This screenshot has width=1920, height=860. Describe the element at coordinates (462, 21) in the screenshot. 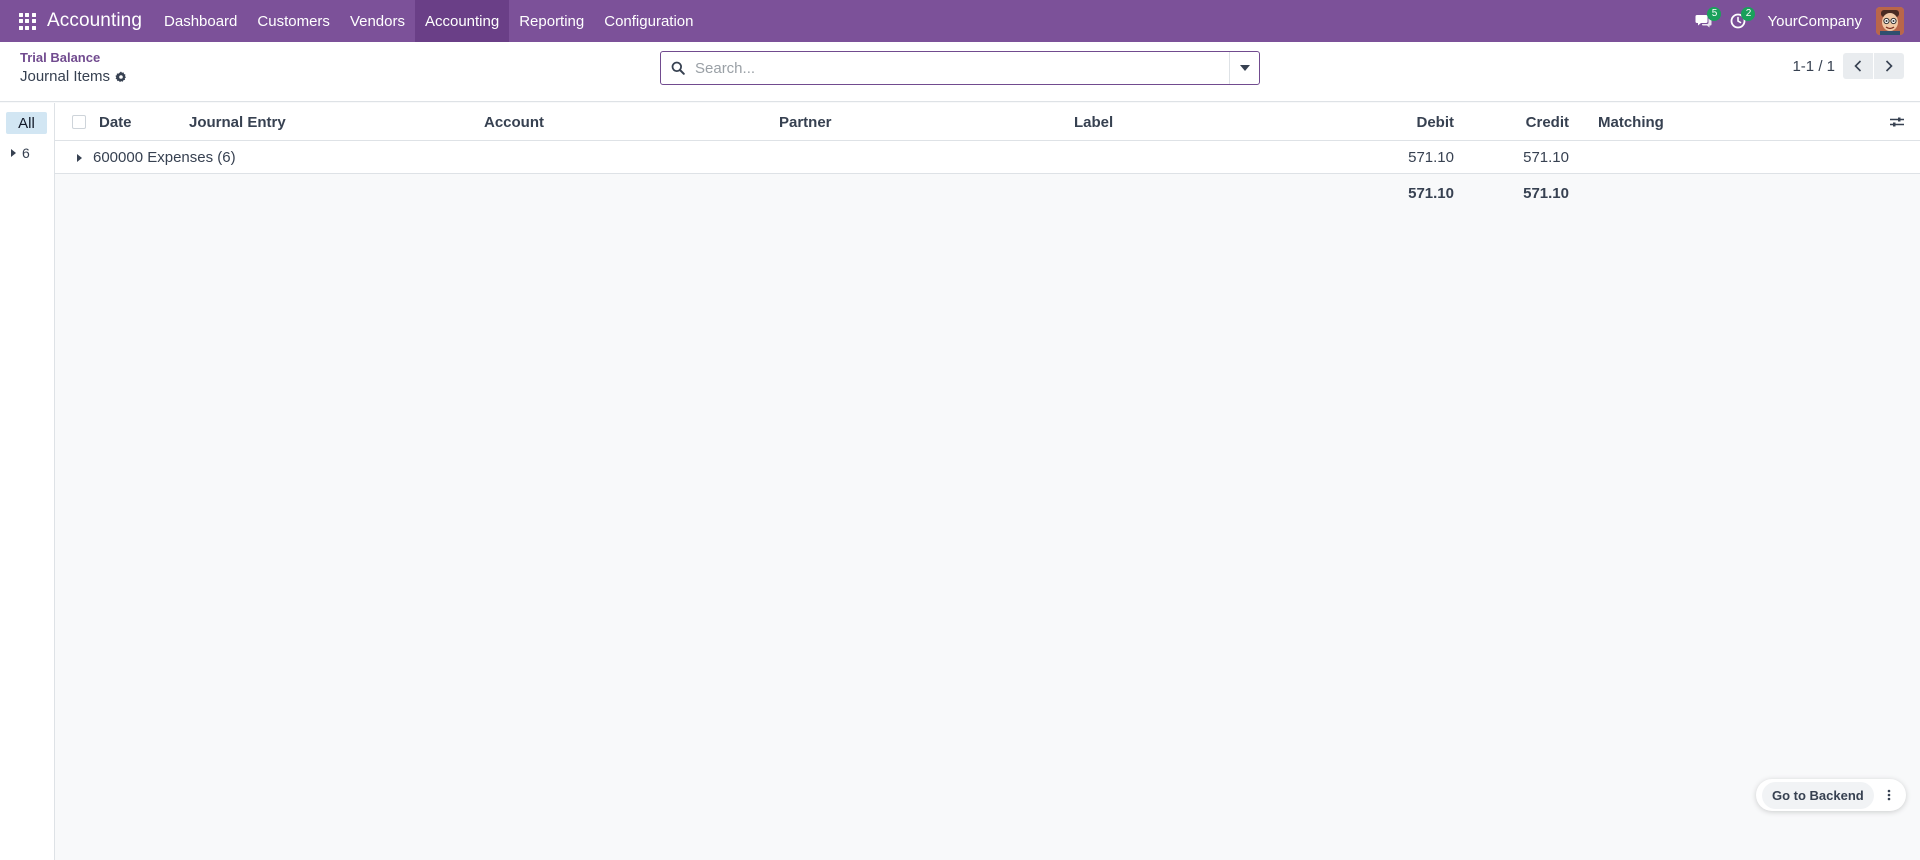

I see `menu-item-accounting: Accounting` at that location.